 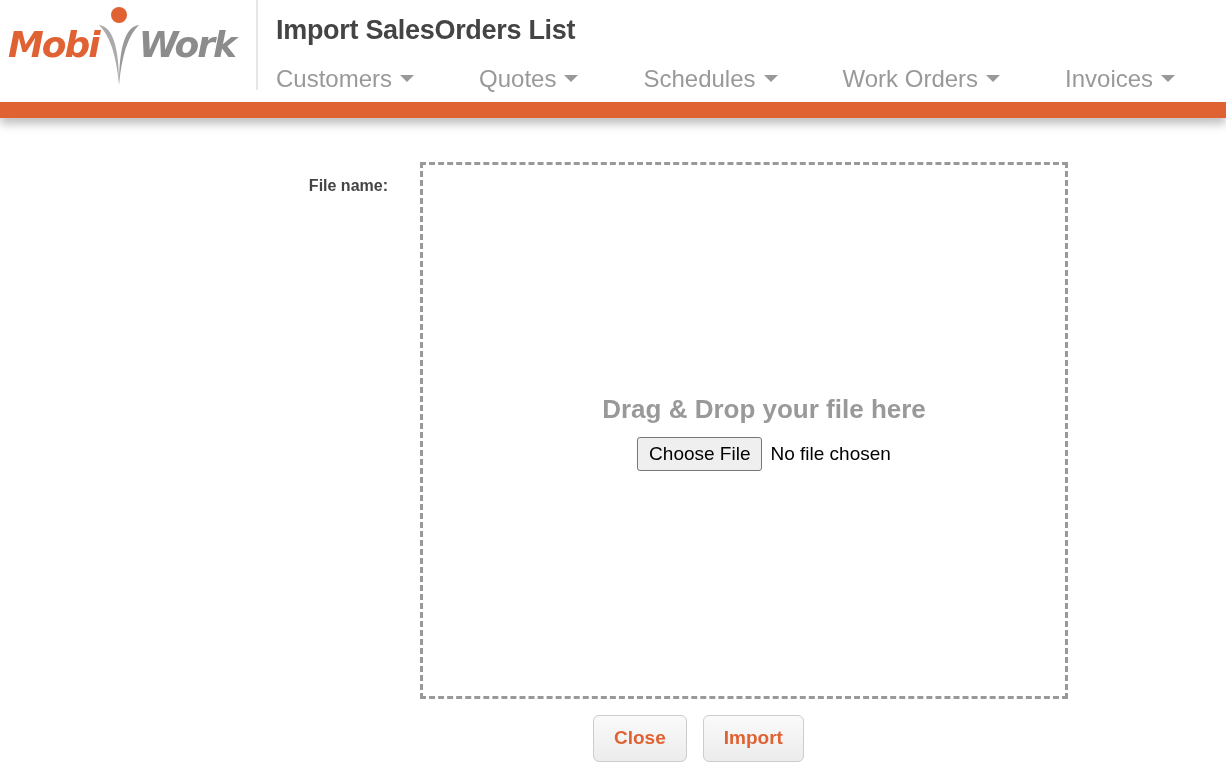 What do you see at coordinates (348, 185) in the screenshot?
I see `field-label: File name:` at bounding box center [348, 185].